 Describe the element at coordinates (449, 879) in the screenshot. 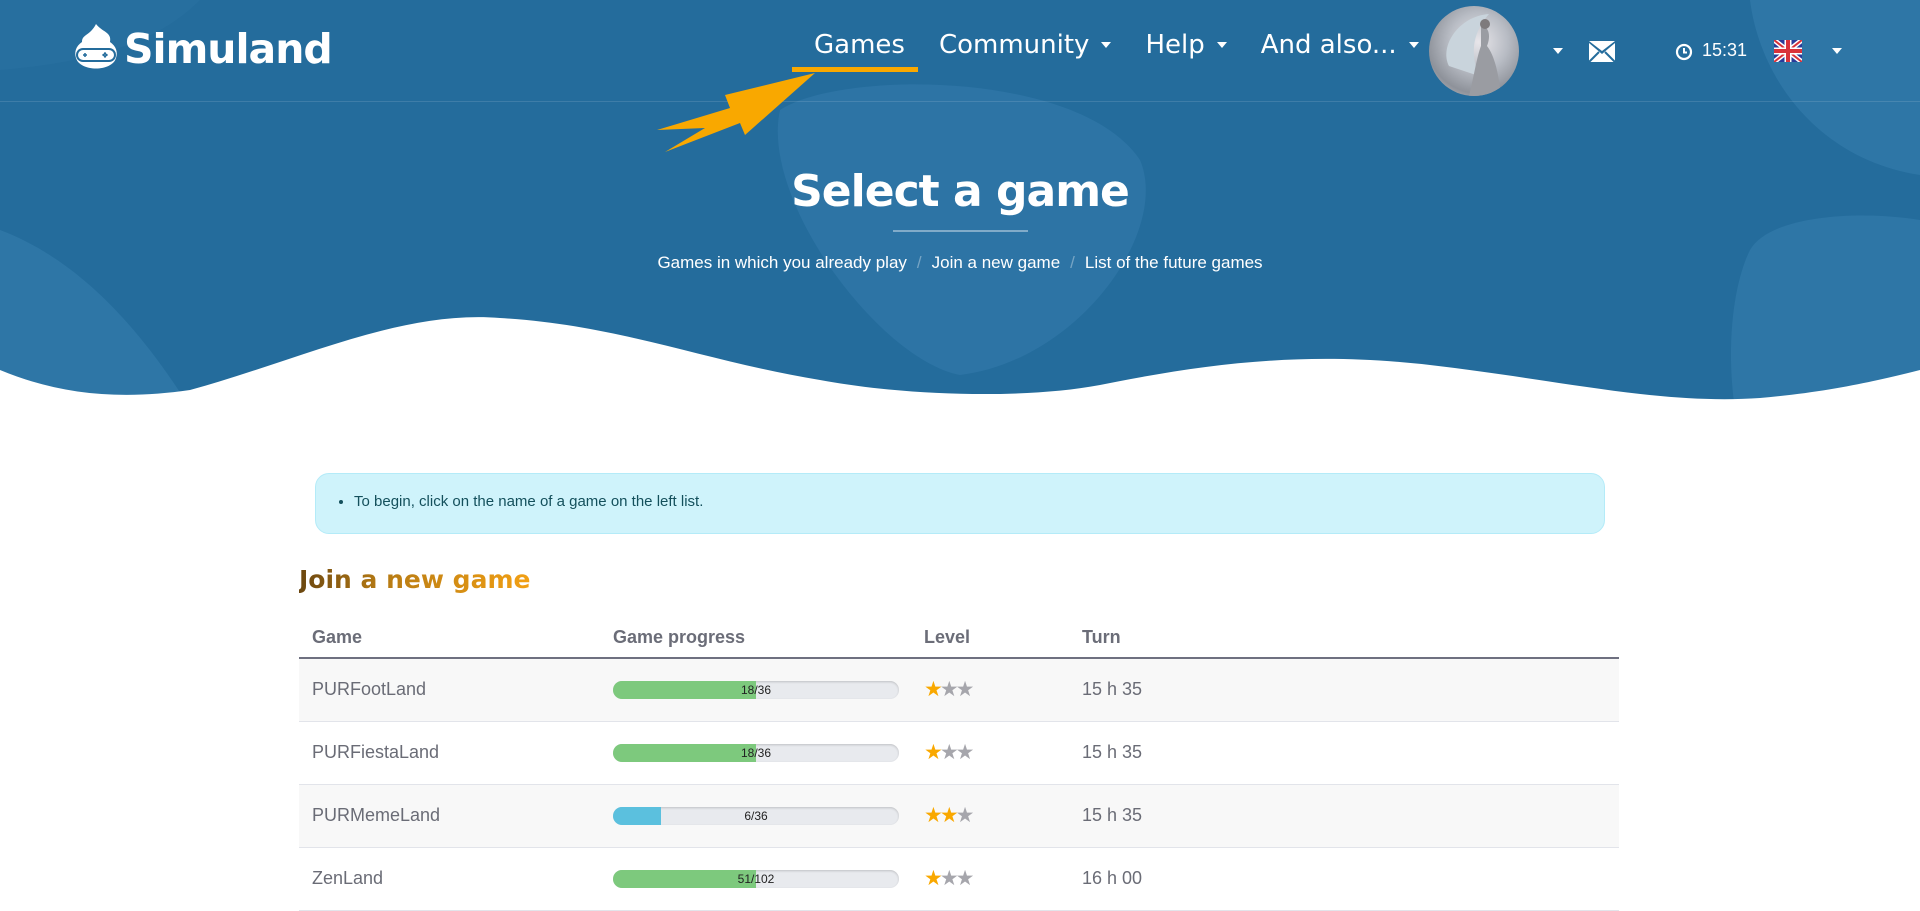

I see `game-name: ZenLand` at that location.